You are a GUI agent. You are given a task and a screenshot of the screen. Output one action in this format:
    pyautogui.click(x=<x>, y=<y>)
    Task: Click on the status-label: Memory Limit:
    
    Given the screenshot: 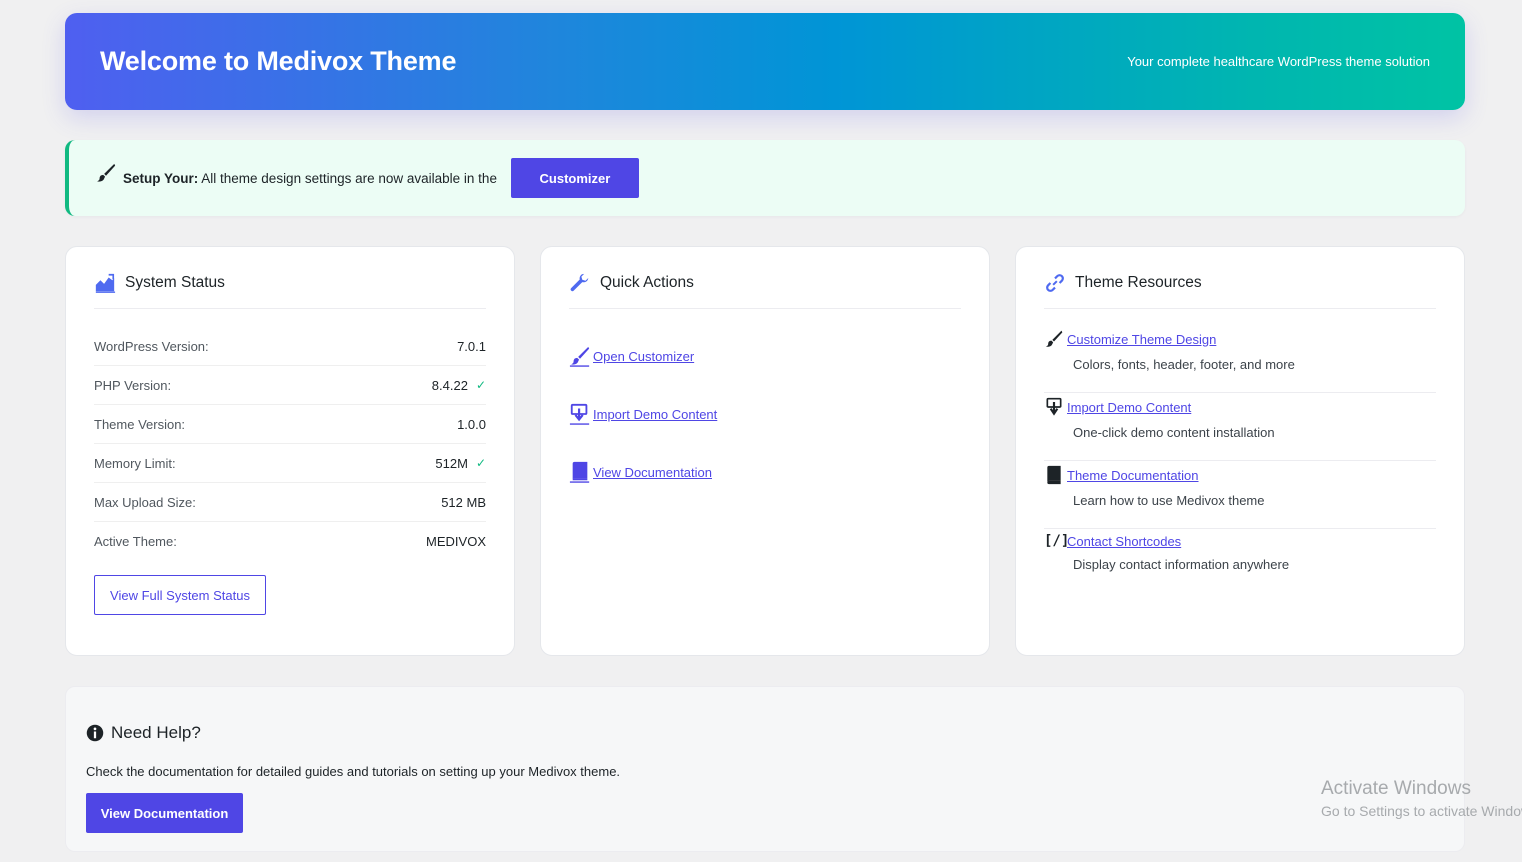 What is the action you would take?
    pyautogui.click(x=135, y=463)
    